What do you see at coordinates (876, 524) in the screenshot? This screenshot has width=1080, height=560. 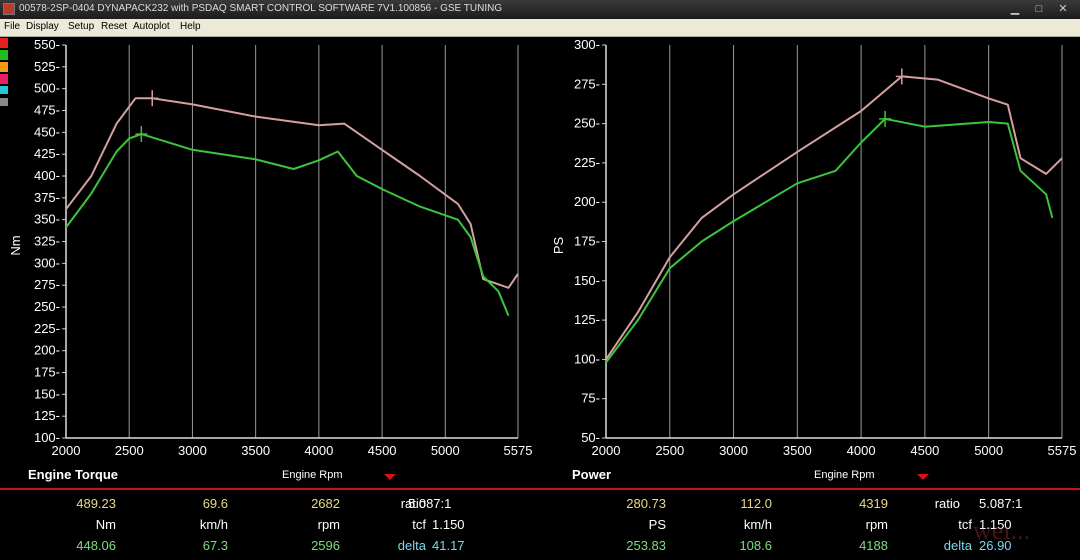 I see `right-unit-rpm: rpm` at bounding box center [876, 524].